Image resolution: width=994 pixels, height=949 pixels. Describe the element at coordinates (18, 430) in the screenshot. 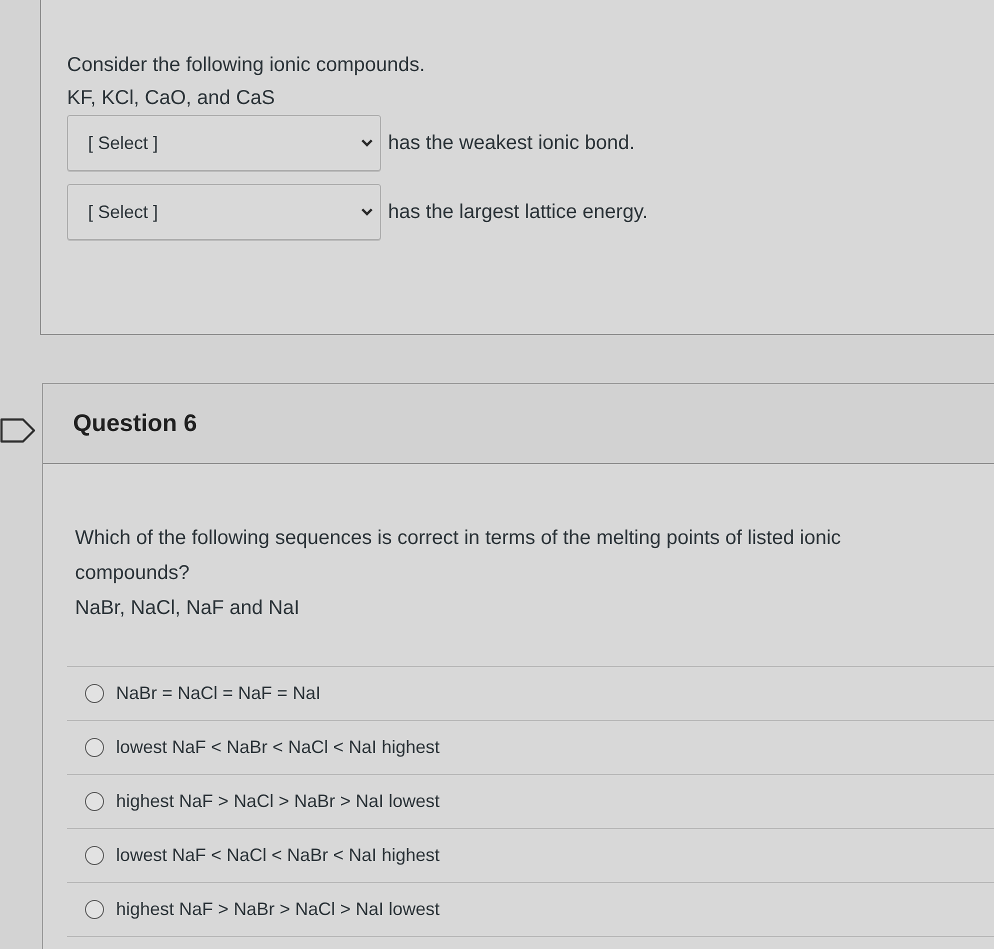

I see `flag-icon` at that location.